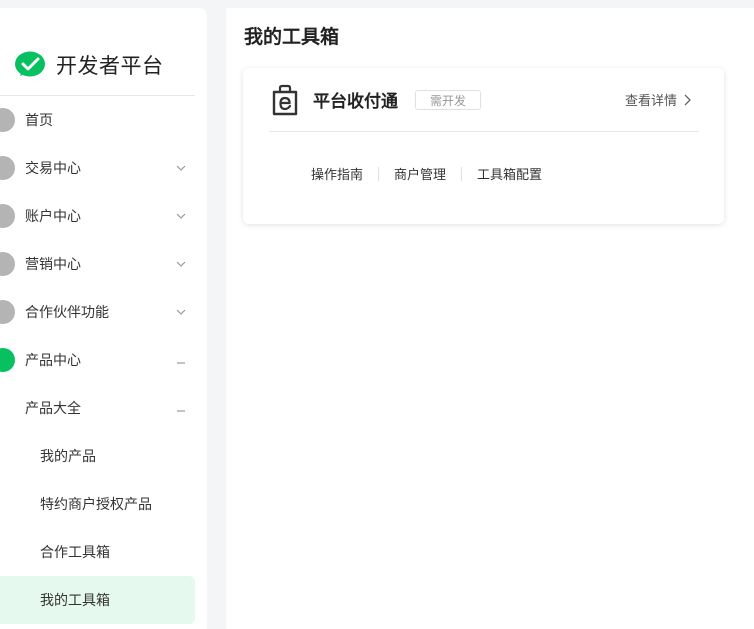 This screenshot has width=754, height=629. What do you see at coordinates (53, 169) in the screenshot?
I see `sidebar-item-label: 交易中心` at bounding box center [53, 169].